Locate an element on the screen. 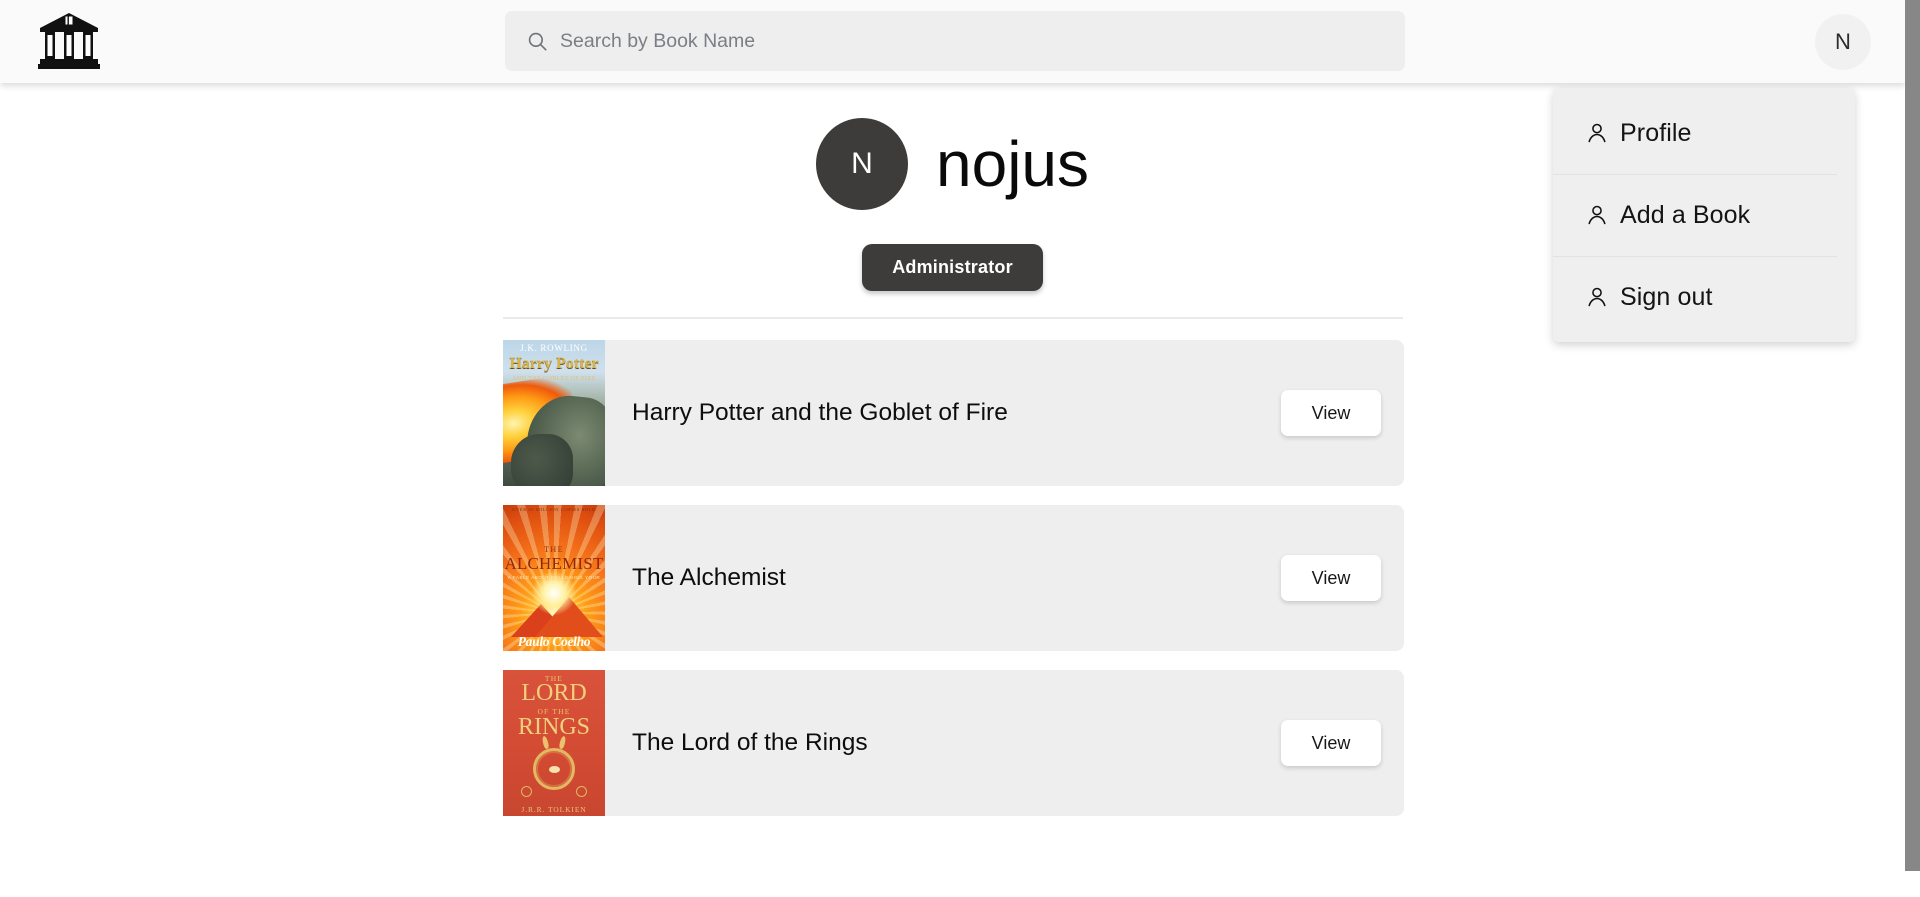 The image size is (1920, 897). library-building-icon is located at coordinates (69, 41).